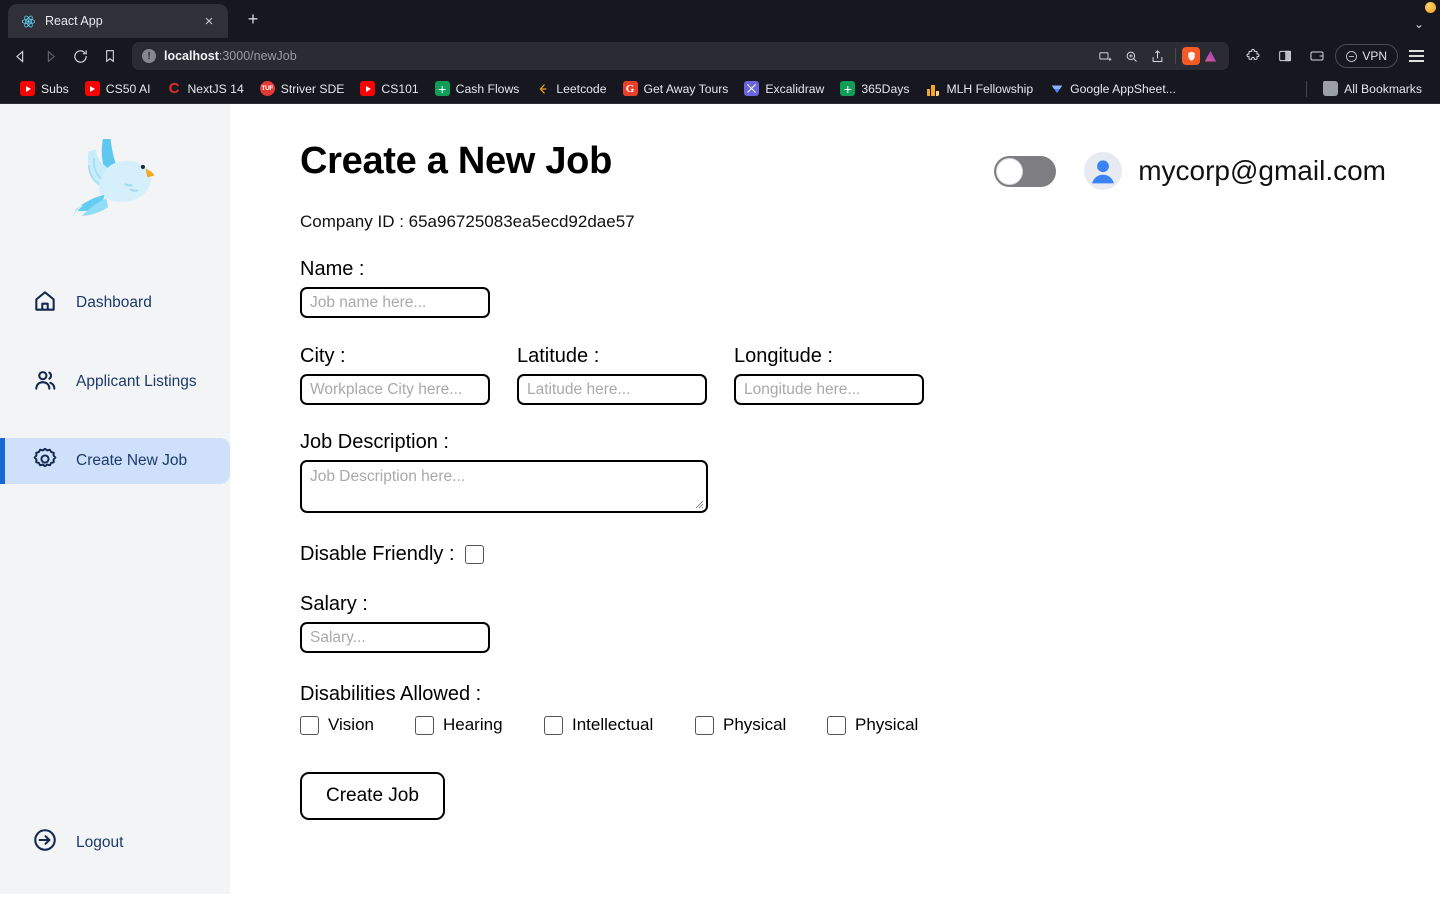  What do you see at coordinates (115, 461) in the screenshot?
I see `sidebar-item-create-new-job: Create New Job` at bounding box center [115, 461].